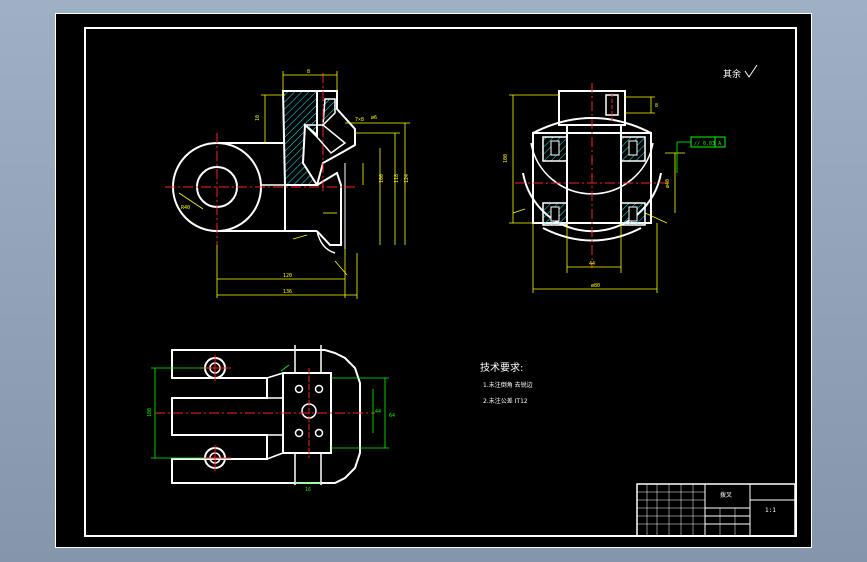 The width and height of the screenshot is (867, 562). What do you see at coordinates (359, 120) in the screenshot?
I see `svg-text: 7×8` at bounding box center [359, 120].